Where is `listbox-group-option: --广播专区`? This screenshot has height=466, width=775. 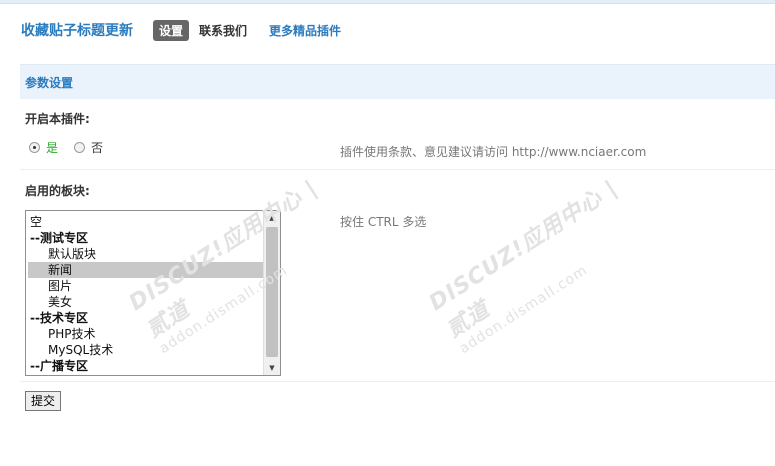 listbox-group-option: --广播专区 is located at coordinates (146, 366).